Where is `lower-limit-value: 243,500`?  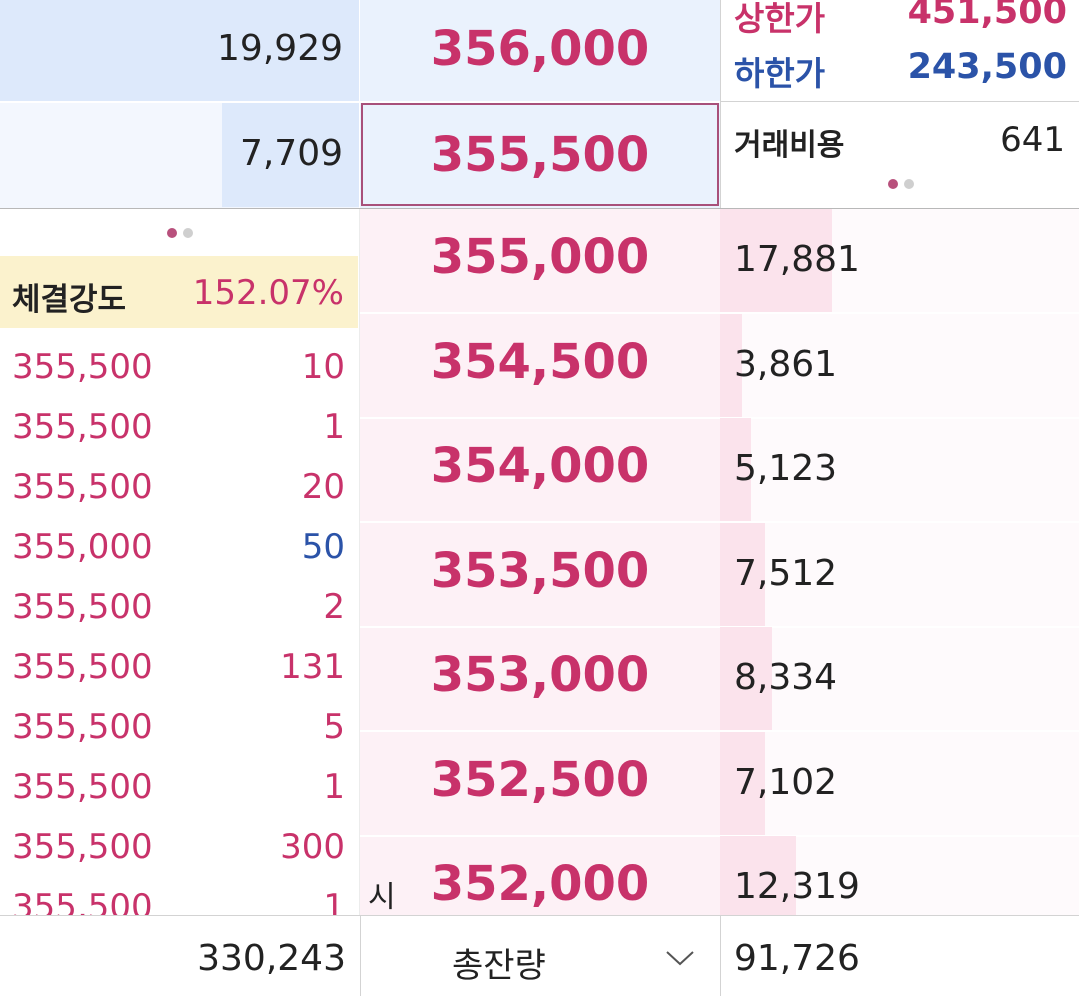
lower-limit-value: 243,500 is located at coordinates (987, 67).